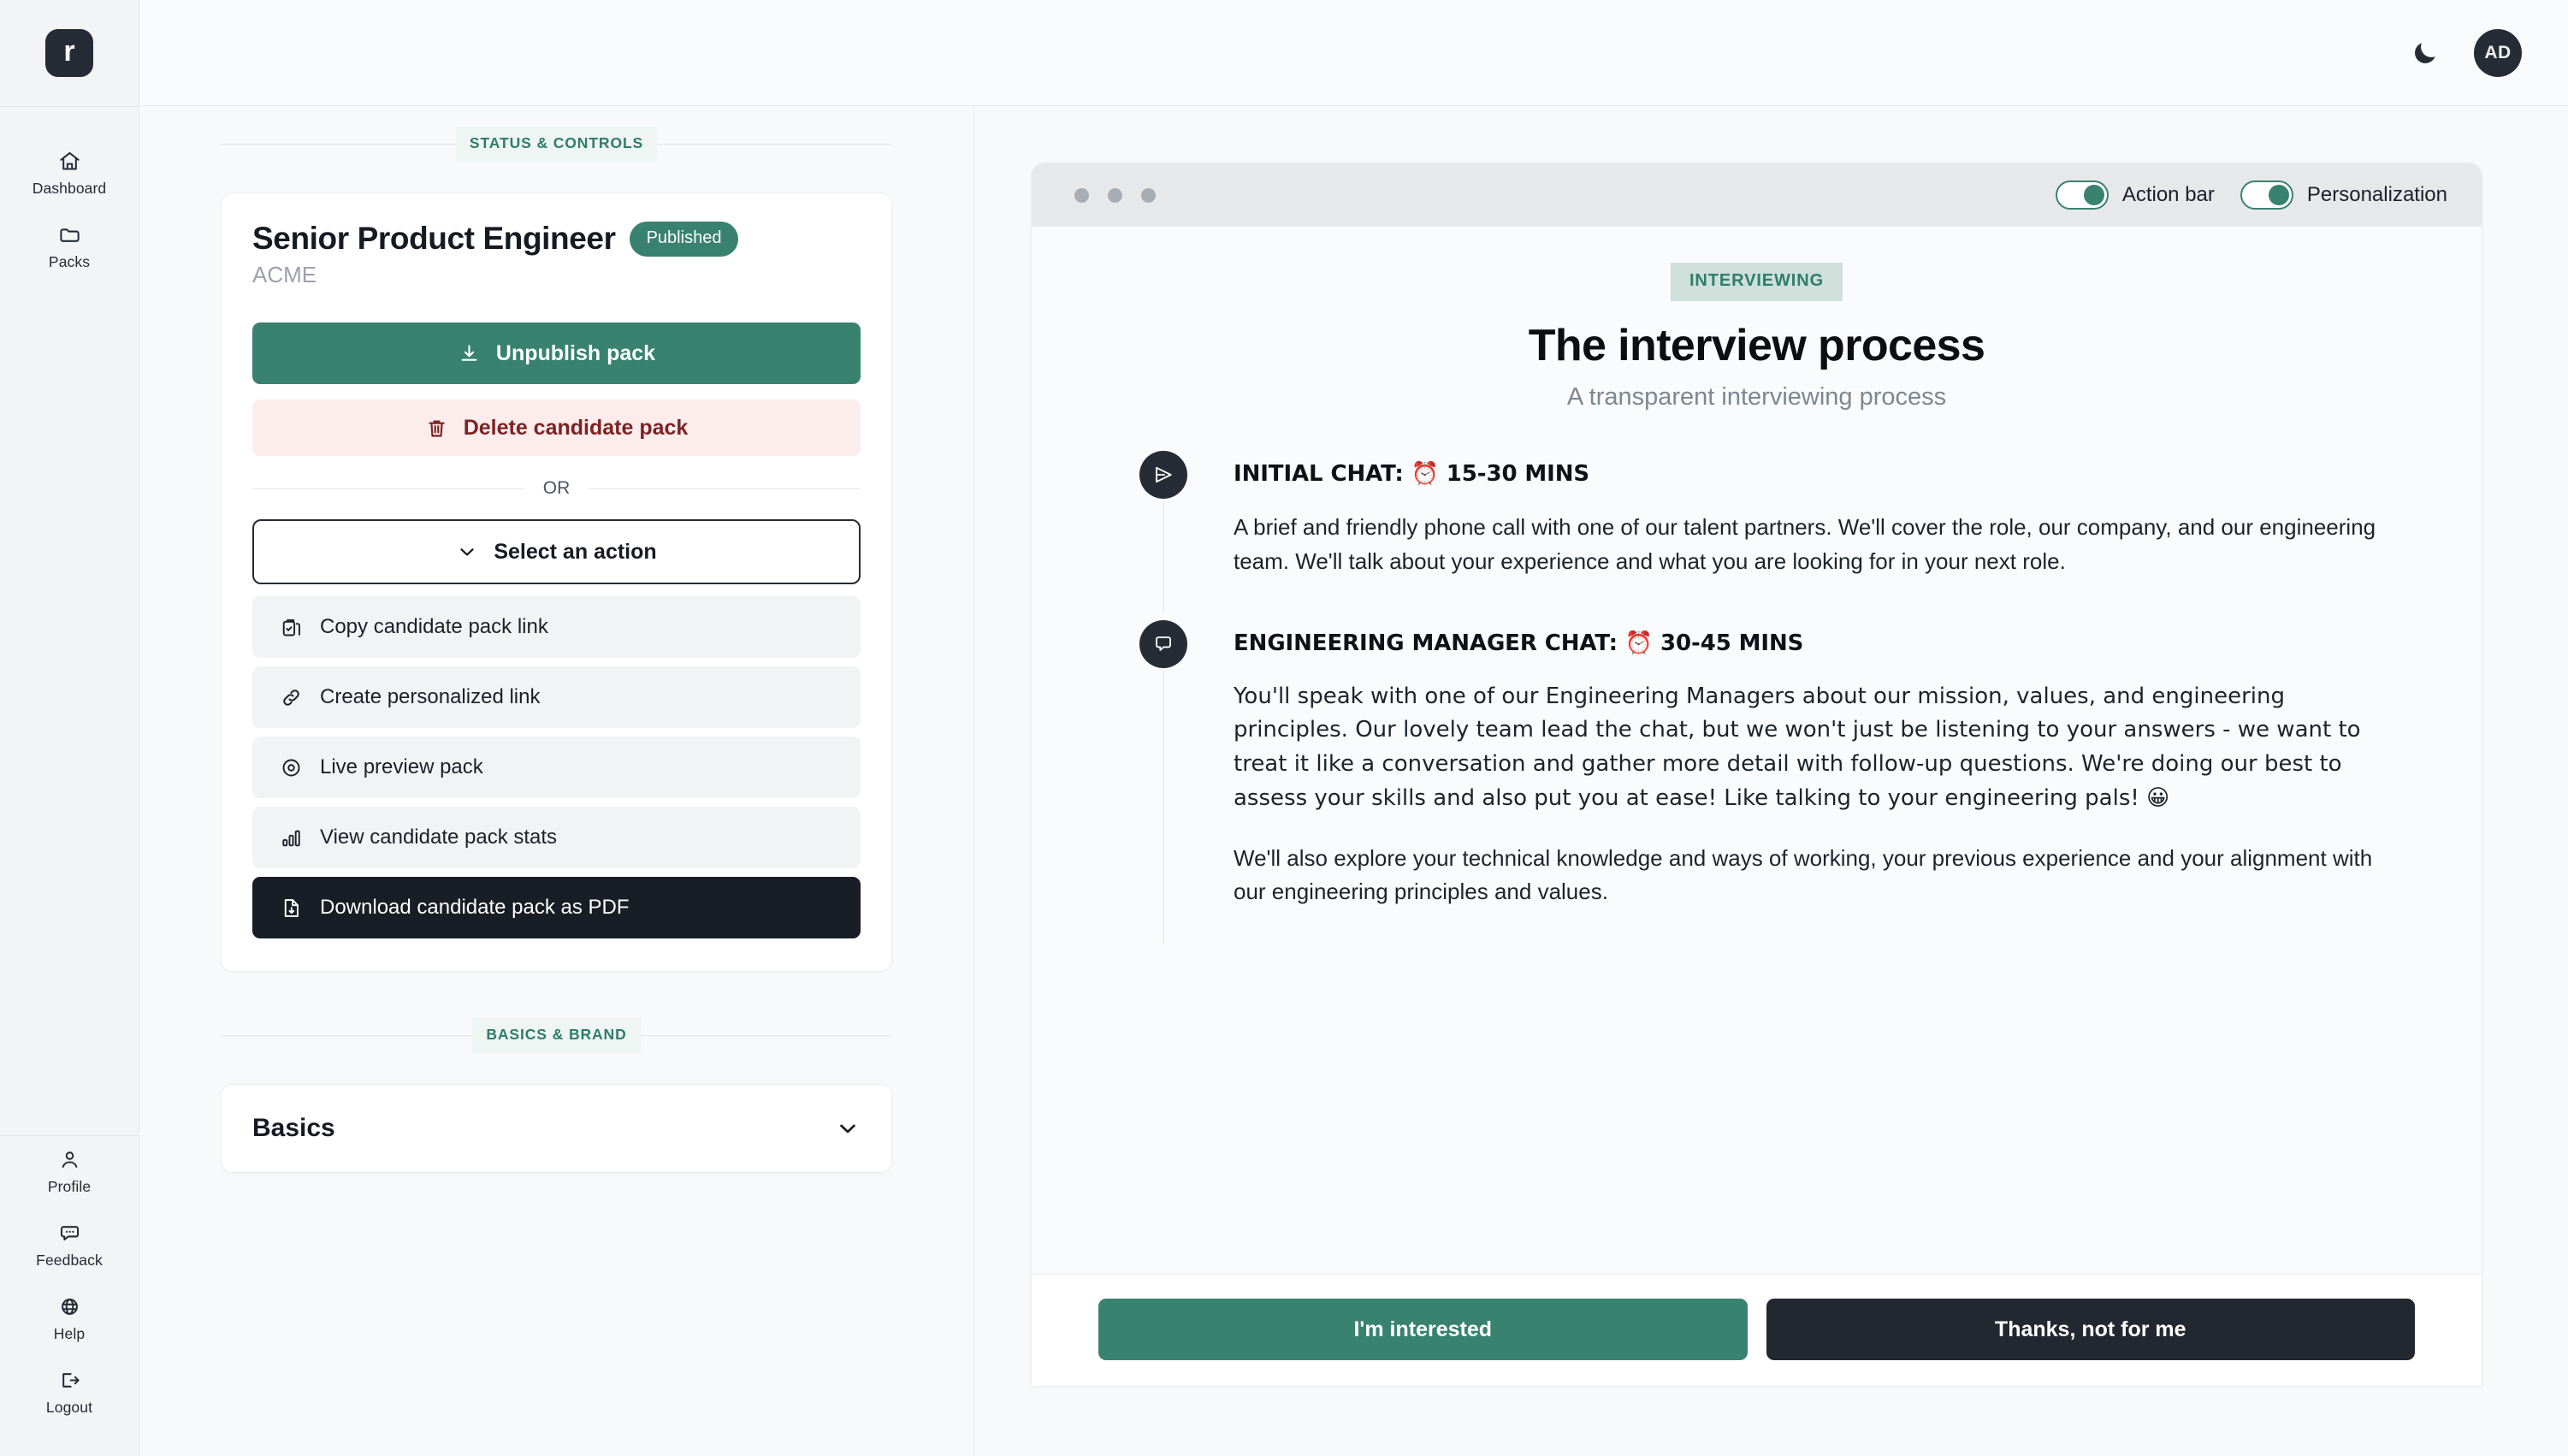 Image resolution: width=2568 pixels, height=1456 pixels. I want to click on or-divider: OR, so click(556, 489).